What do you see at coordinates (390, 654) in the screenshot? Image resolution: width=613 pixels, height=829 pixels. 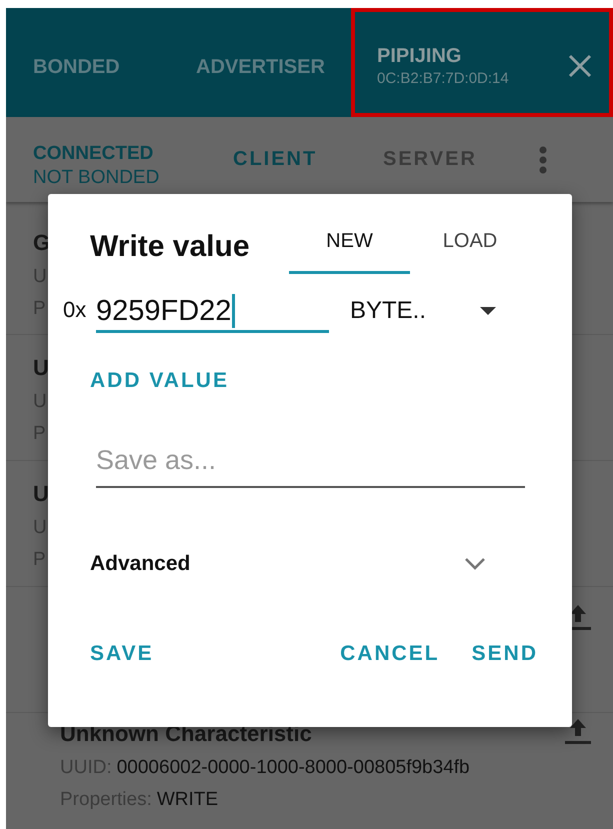 I see `dialog-button: CANCEL` at bounding box center [390, 654].